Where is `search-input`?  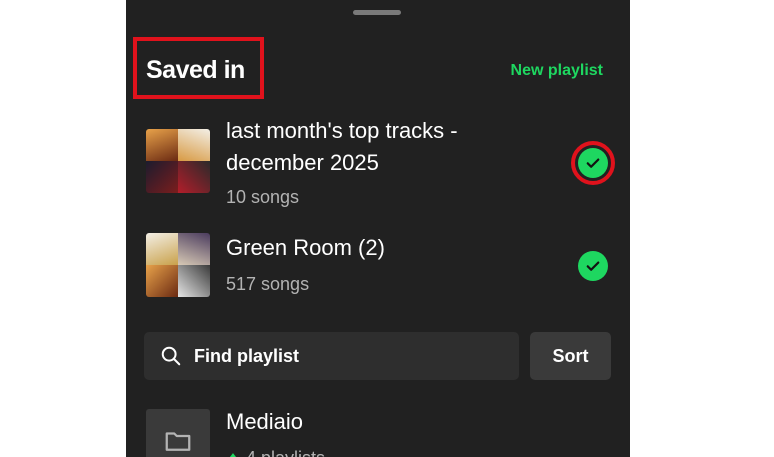
search-input is located at coordinates (344, 356).